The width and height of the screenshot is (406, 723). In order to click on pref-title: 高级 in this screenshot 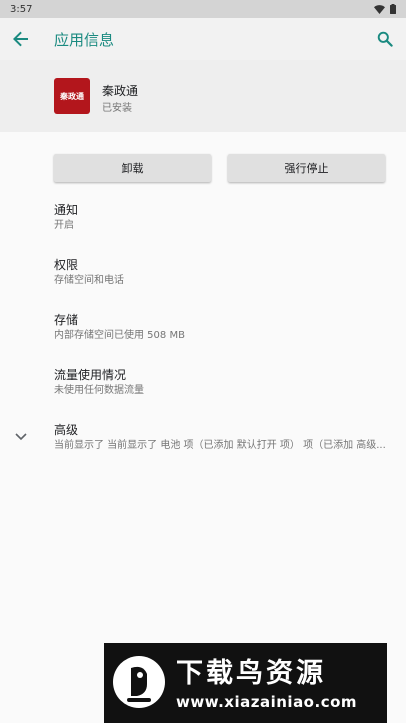, I will do `click(66, 430)`.